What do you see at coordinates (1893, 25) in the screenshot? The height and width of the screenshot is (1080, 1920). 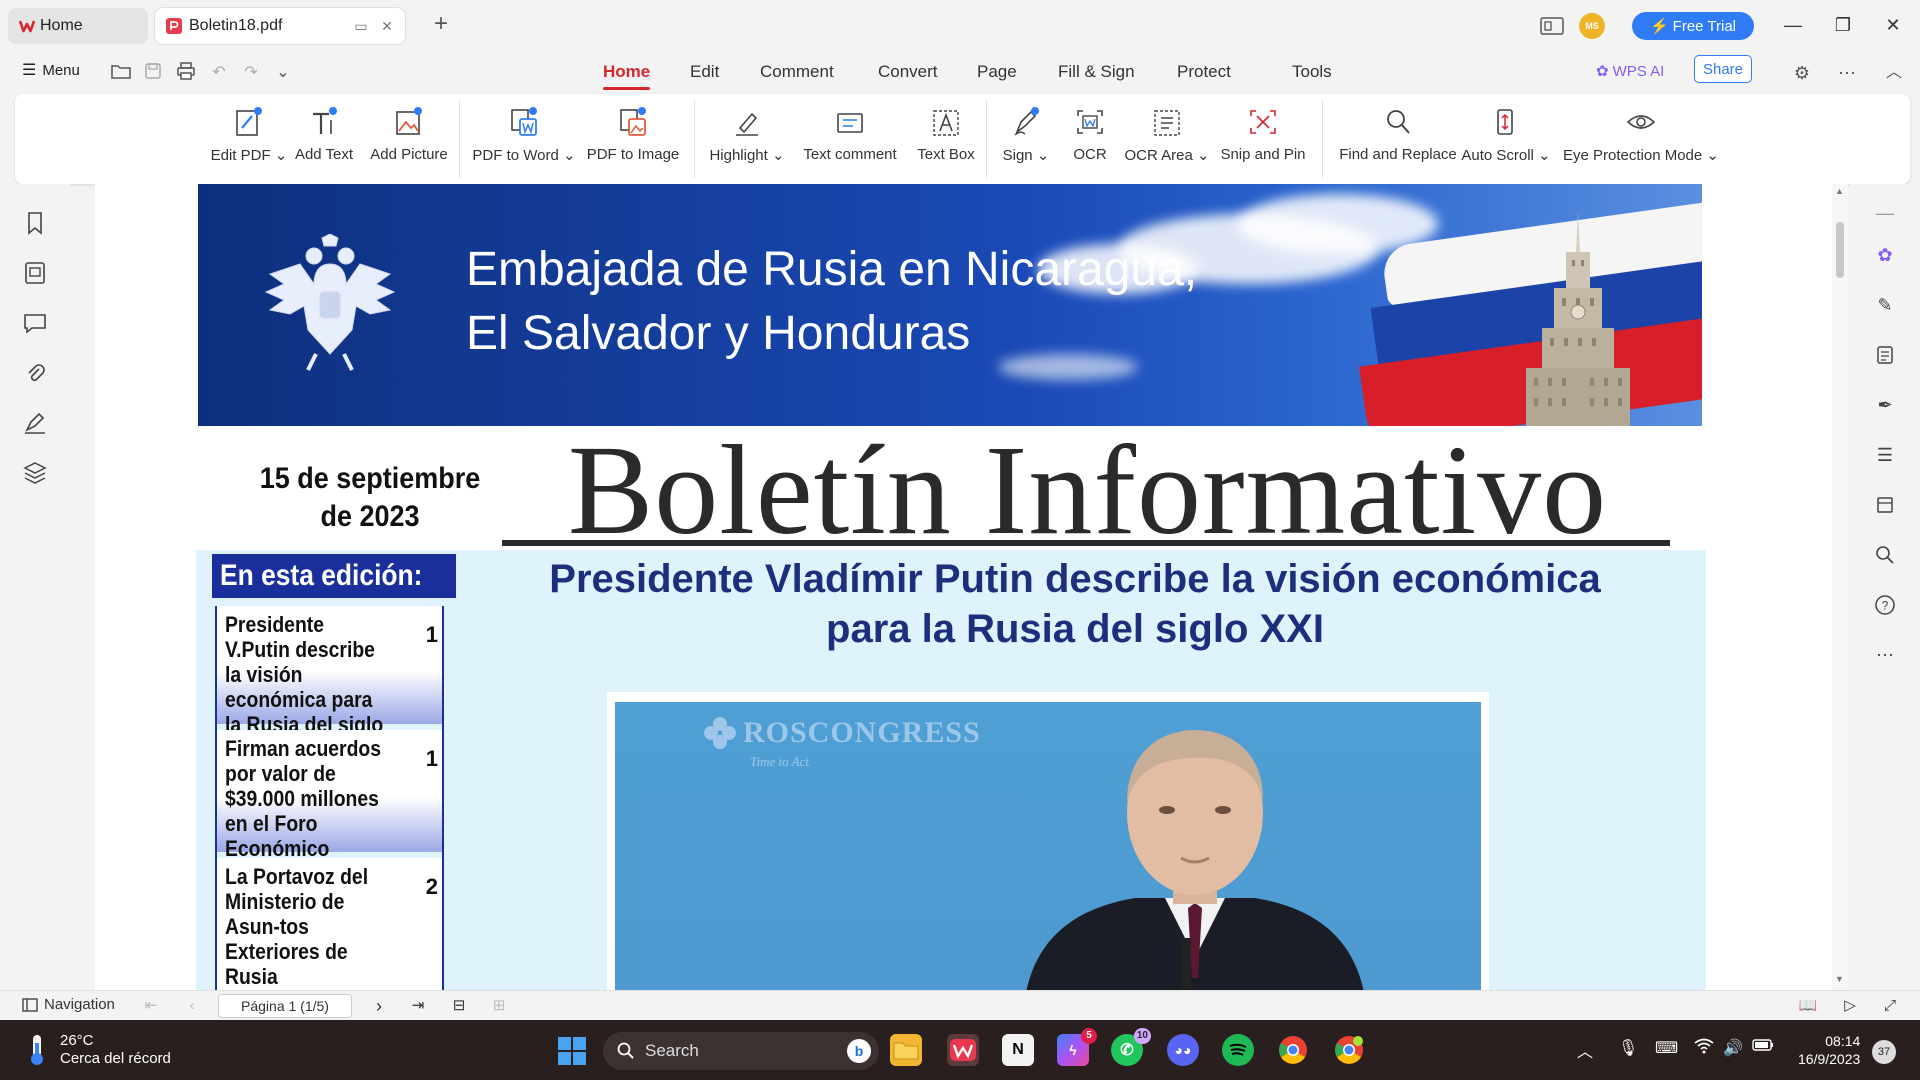 I see `close-window-button: ✕` at bounding box center [1893, 25].